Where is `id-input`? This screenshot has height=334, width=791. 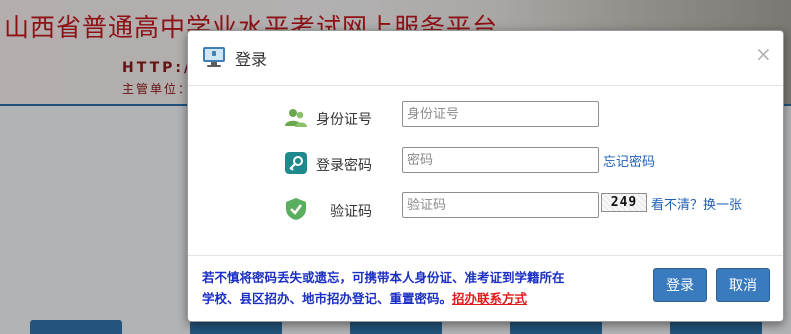 id-input is located at coordinates (500, 114).